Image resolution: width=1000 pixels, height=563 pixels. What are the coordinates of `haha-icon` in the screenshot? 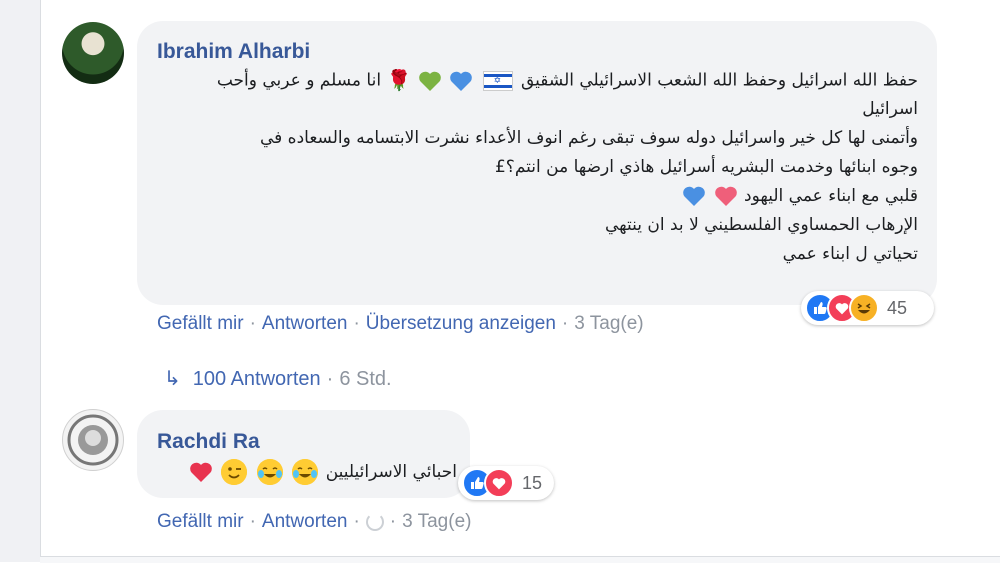 It's located at (864, 308).